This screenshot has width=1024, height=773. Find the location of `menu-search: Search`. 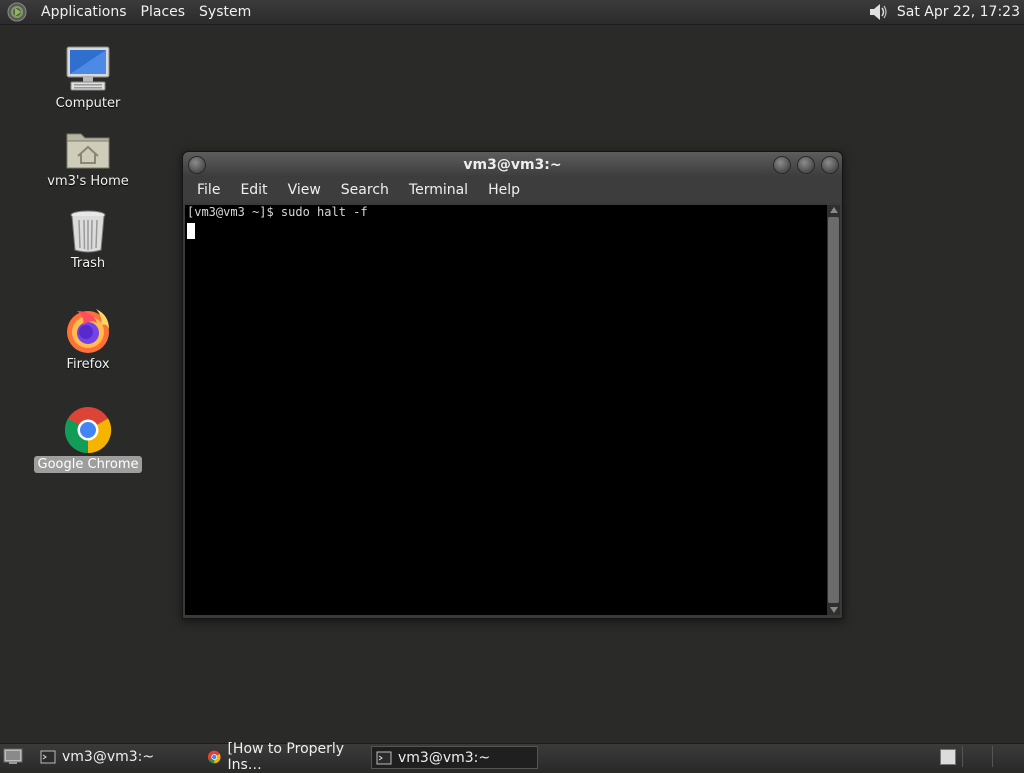

menu-search: Search is located at coordinates (365, 190).